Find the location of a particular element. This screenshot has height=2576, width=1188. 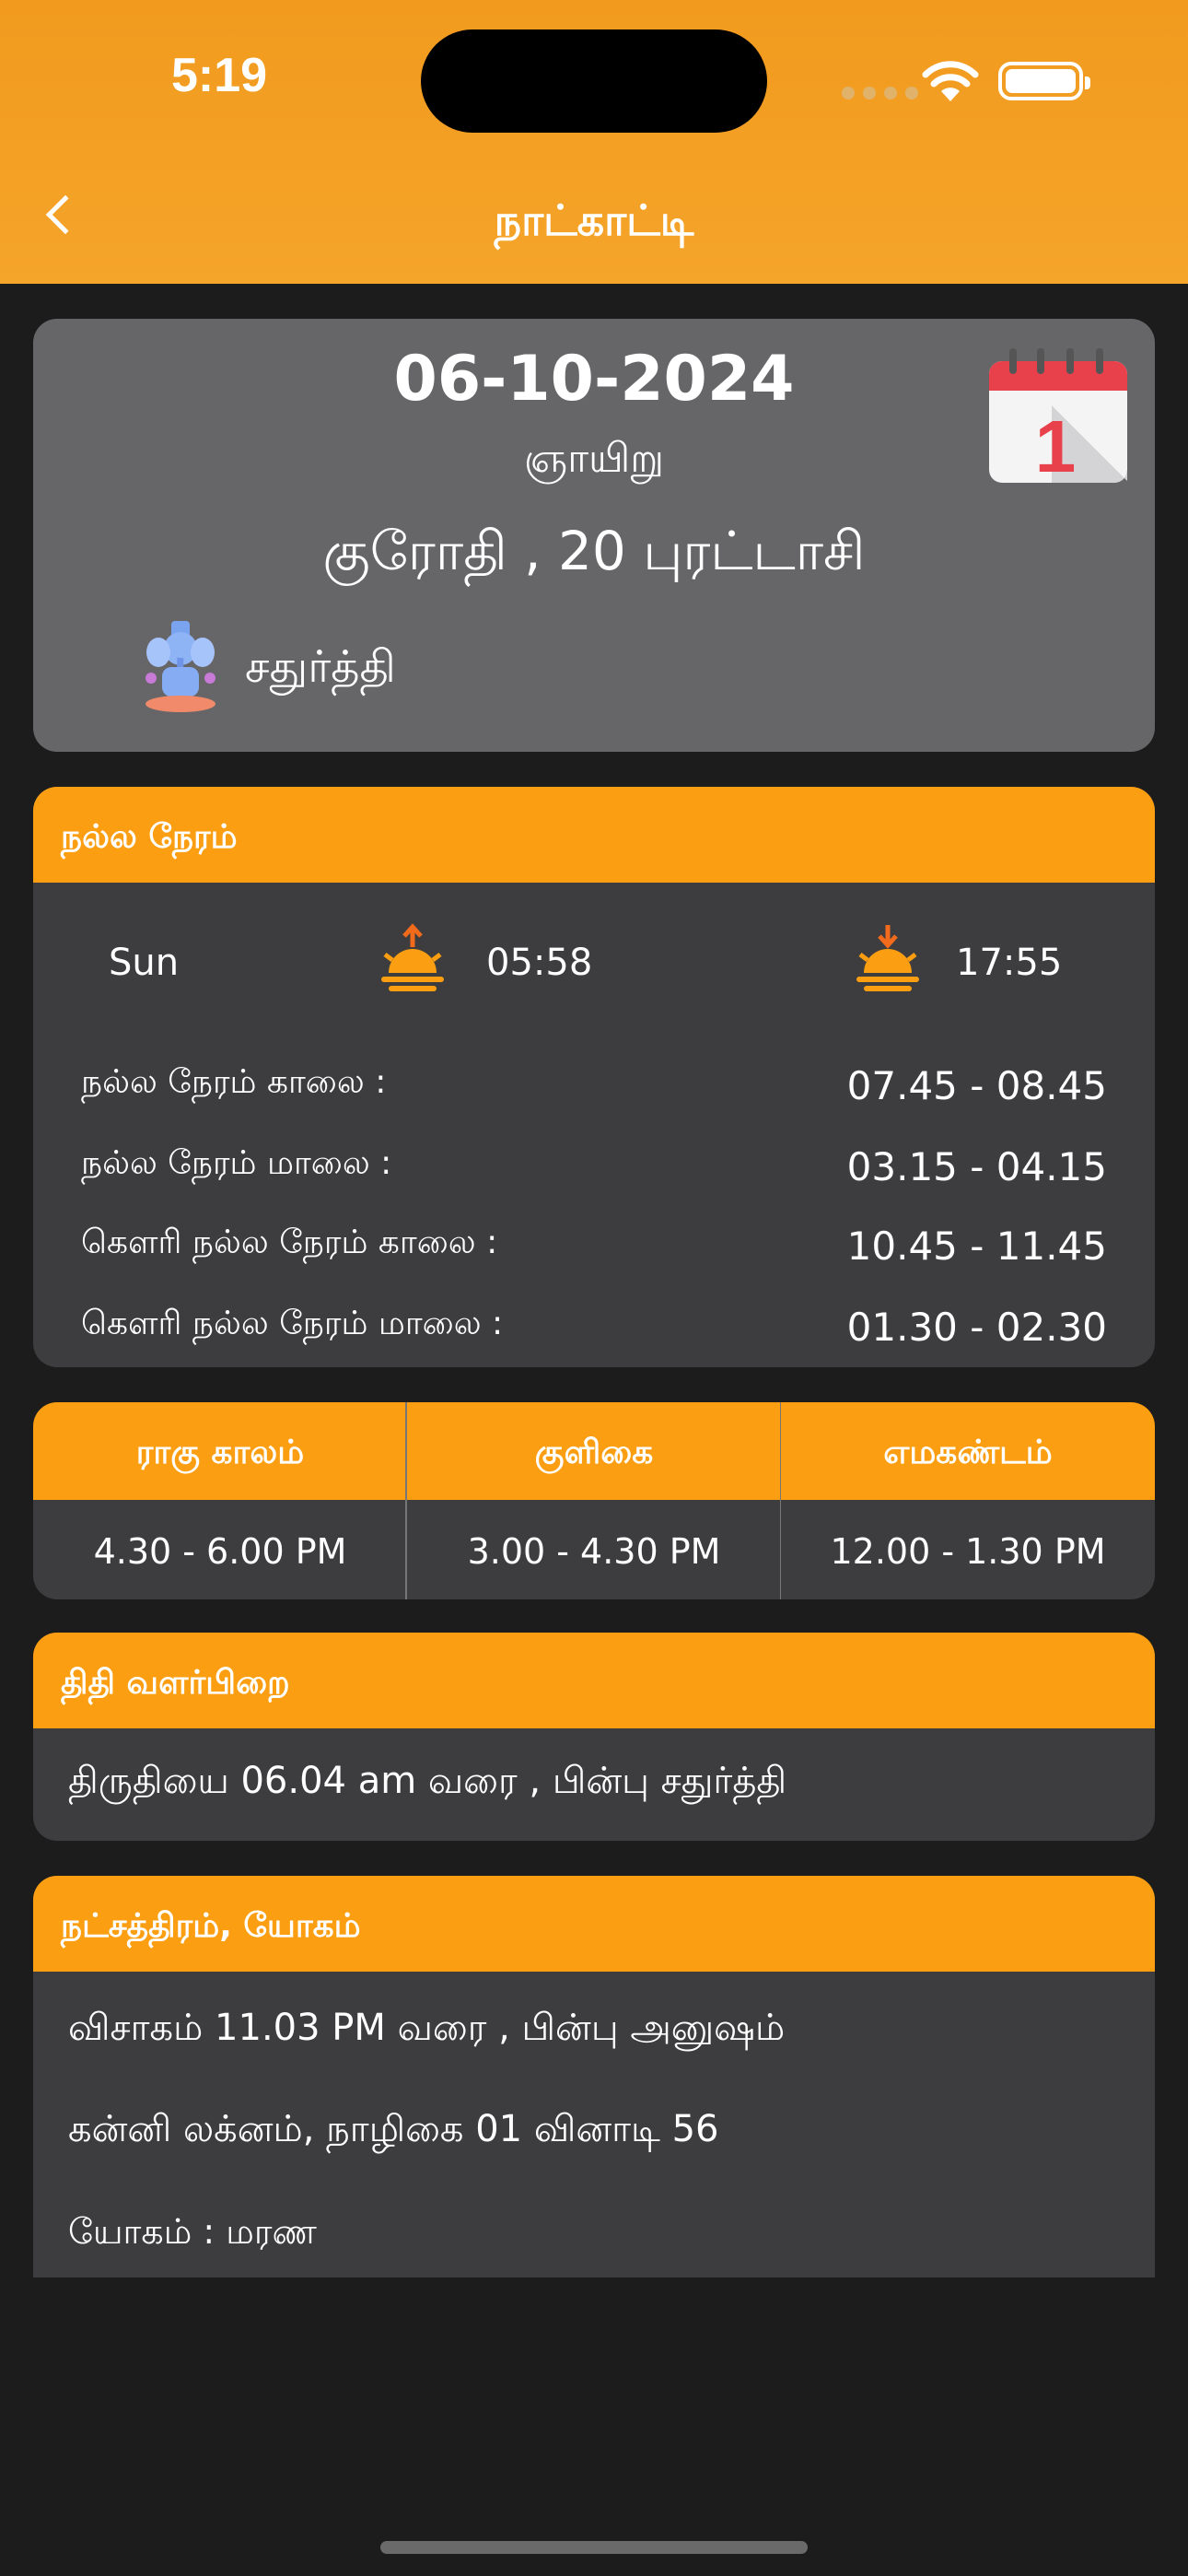

cellular-signal-icon is located at coordinates (880, 93).